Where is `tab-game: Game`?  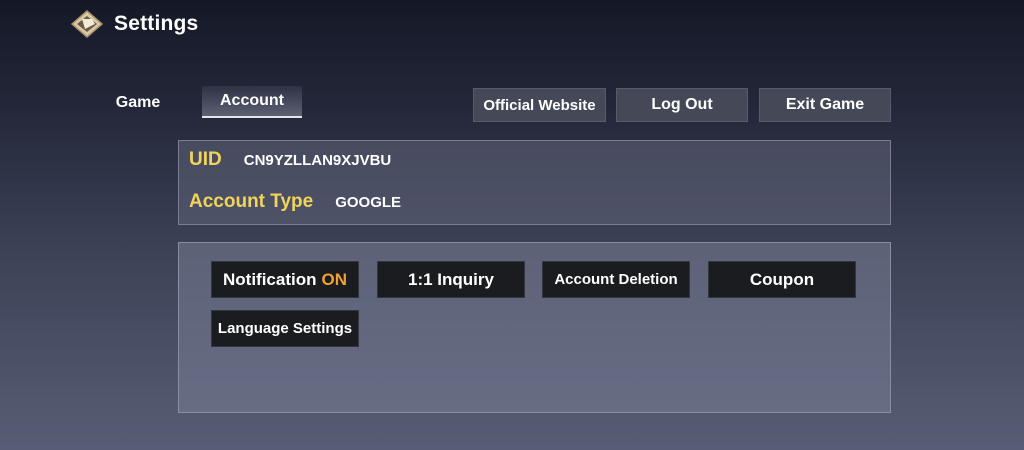
tab-game: Game is located at coordinates (138, 103).